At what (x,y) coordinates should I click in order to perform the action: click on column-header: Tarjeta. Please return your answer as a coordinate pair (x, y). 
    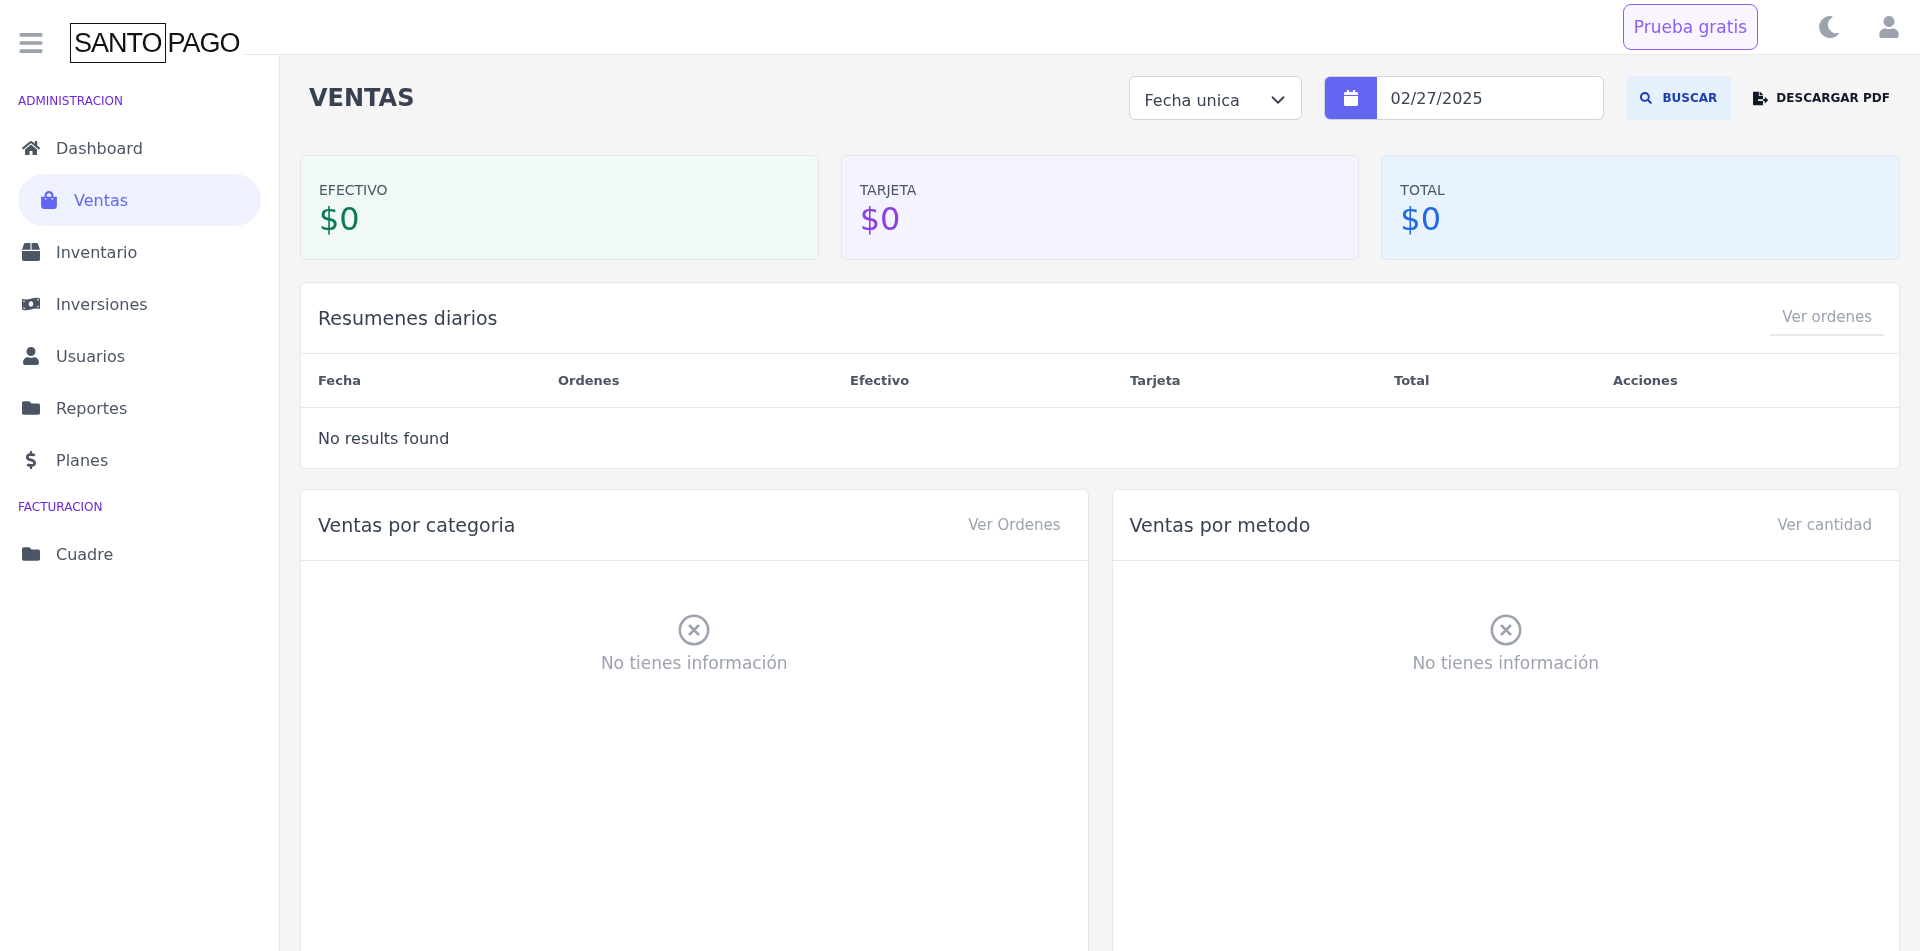
    Looking at the image, I should click on (1245, 381).